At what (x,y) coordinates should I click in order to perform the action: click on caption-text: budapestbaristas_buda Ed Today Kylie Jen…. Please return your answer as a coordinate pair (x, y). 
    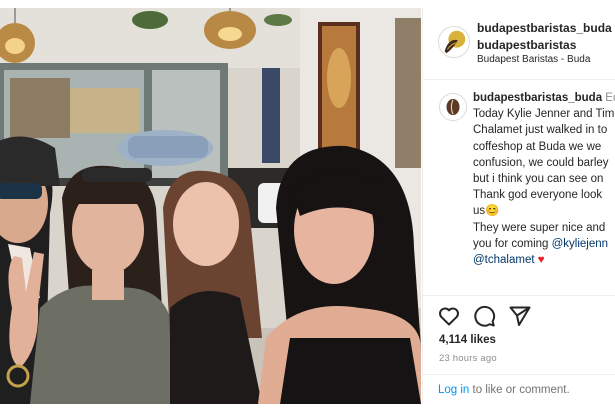
    Looking at the image, I should click on (544, 179).